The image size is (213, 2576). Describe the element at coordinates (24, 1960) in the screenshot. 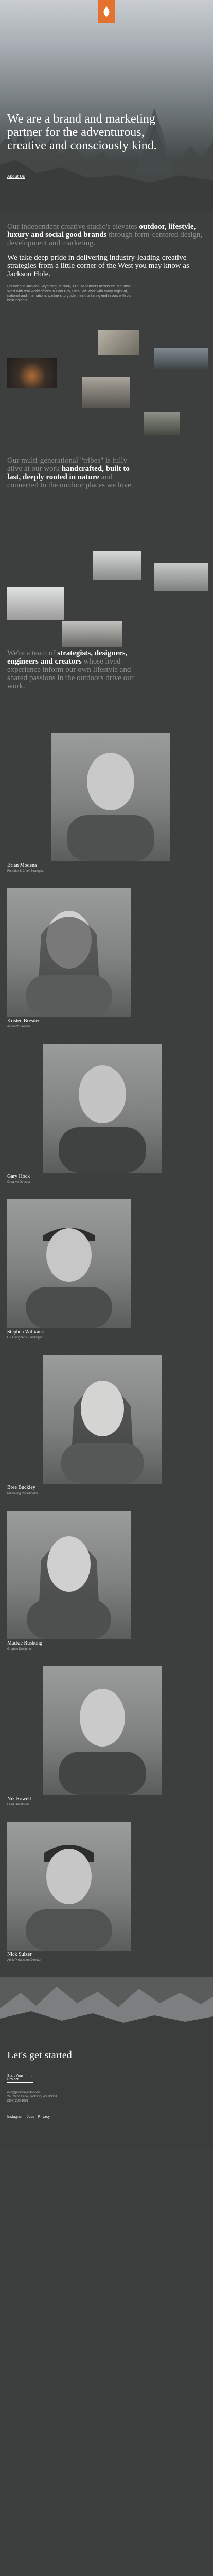

I see `team-member-title: Art & Production Director` at that location.